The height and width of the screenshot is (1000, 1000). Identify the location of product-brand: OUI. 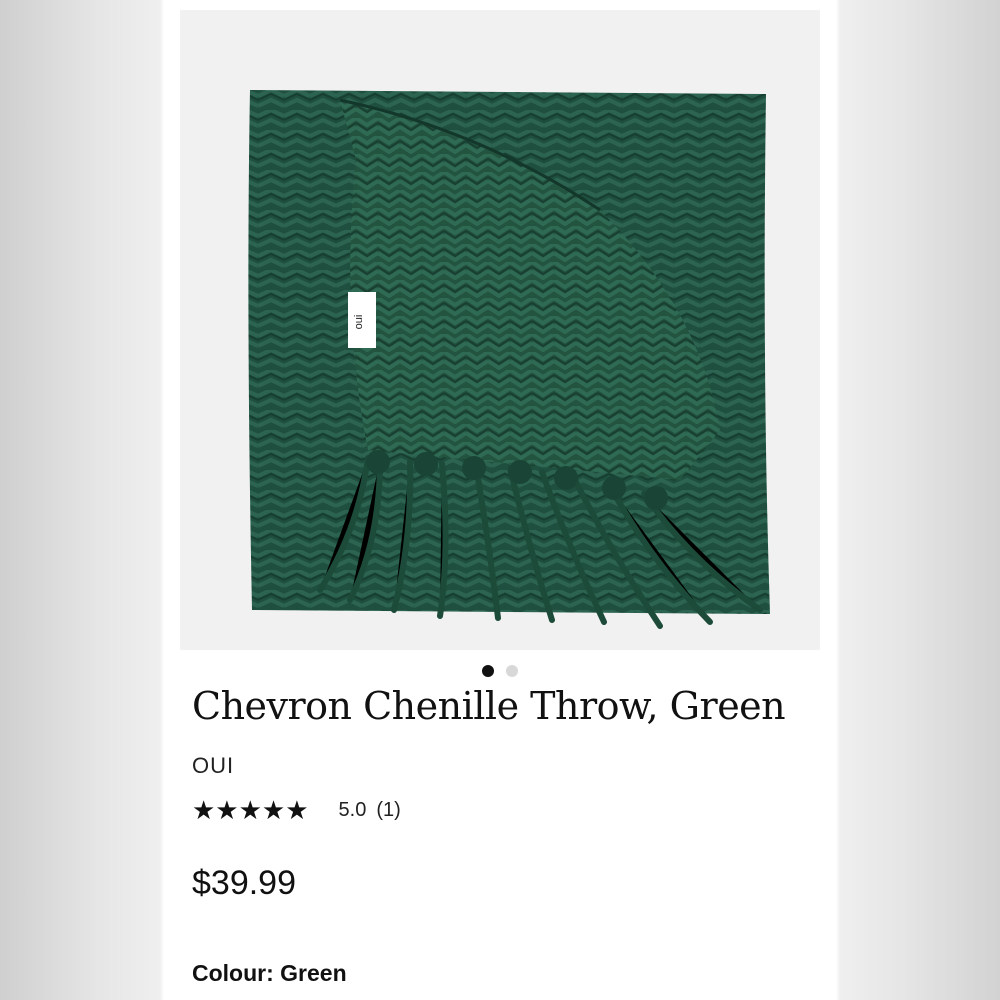
(213, 766).